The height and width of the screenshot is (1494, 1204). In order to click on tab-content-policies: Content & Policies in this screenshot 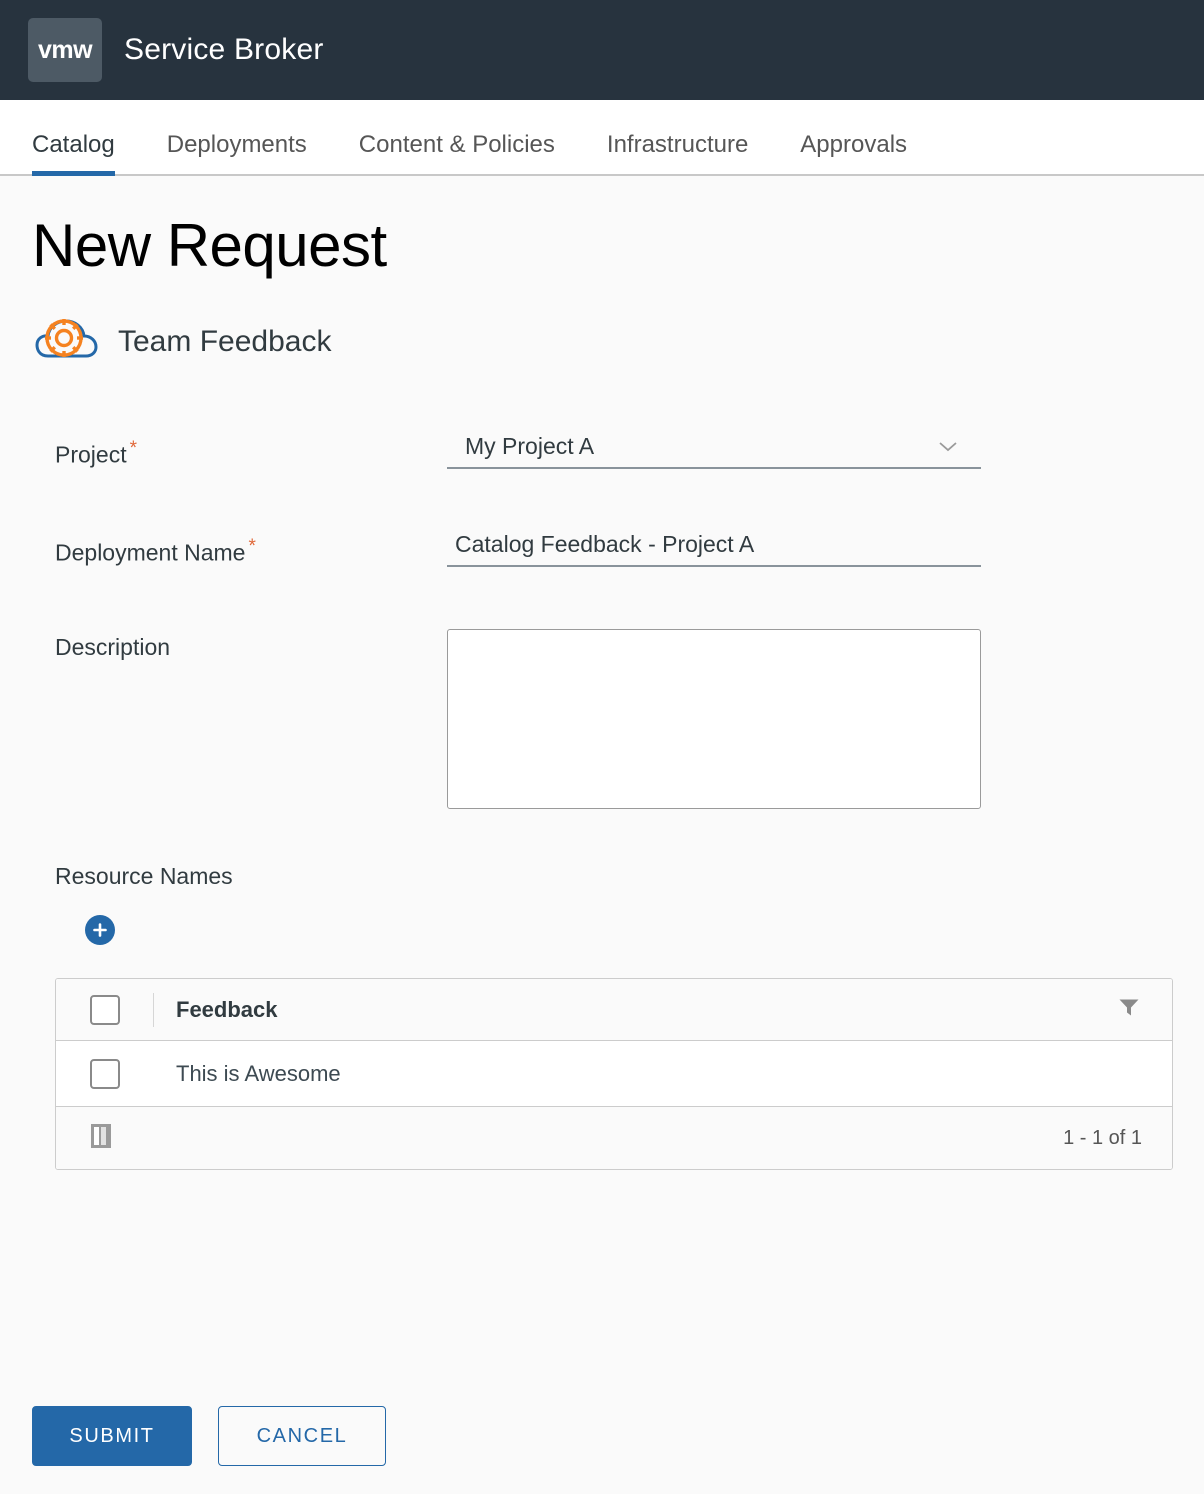, I will do `click(457, 153)`.